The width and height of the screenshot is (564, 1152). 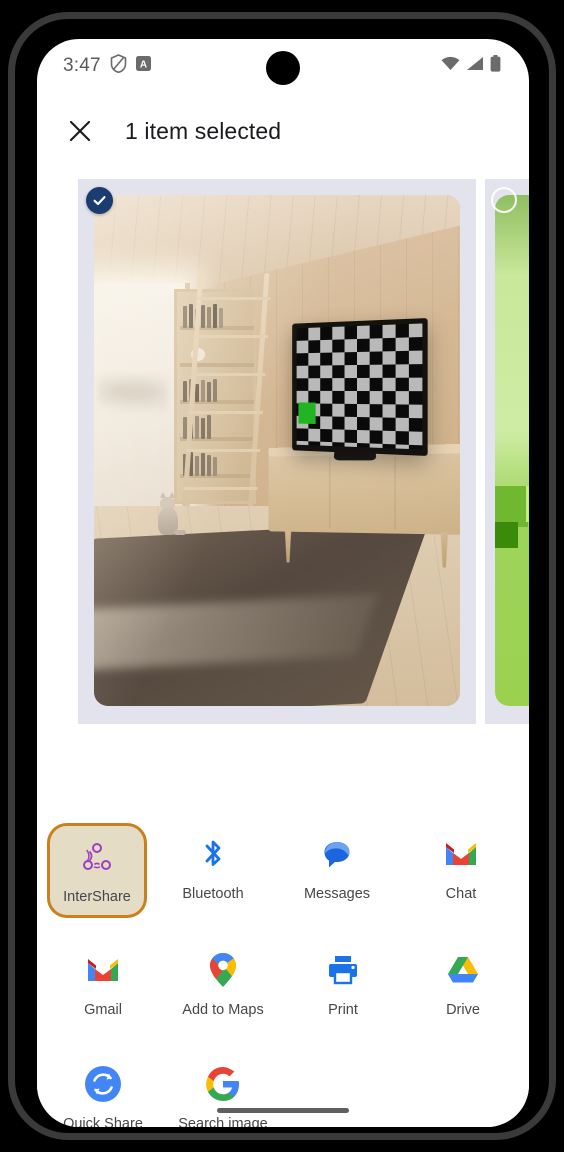 I want to click on share-target-intershare: InterShare, so click(x=97, y=870).